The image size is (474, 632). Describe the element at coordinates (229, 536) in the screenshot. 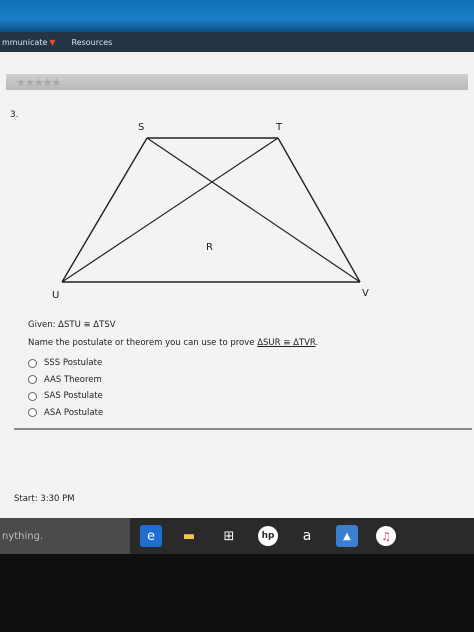

I see `store-icon: ⊞` at that location.